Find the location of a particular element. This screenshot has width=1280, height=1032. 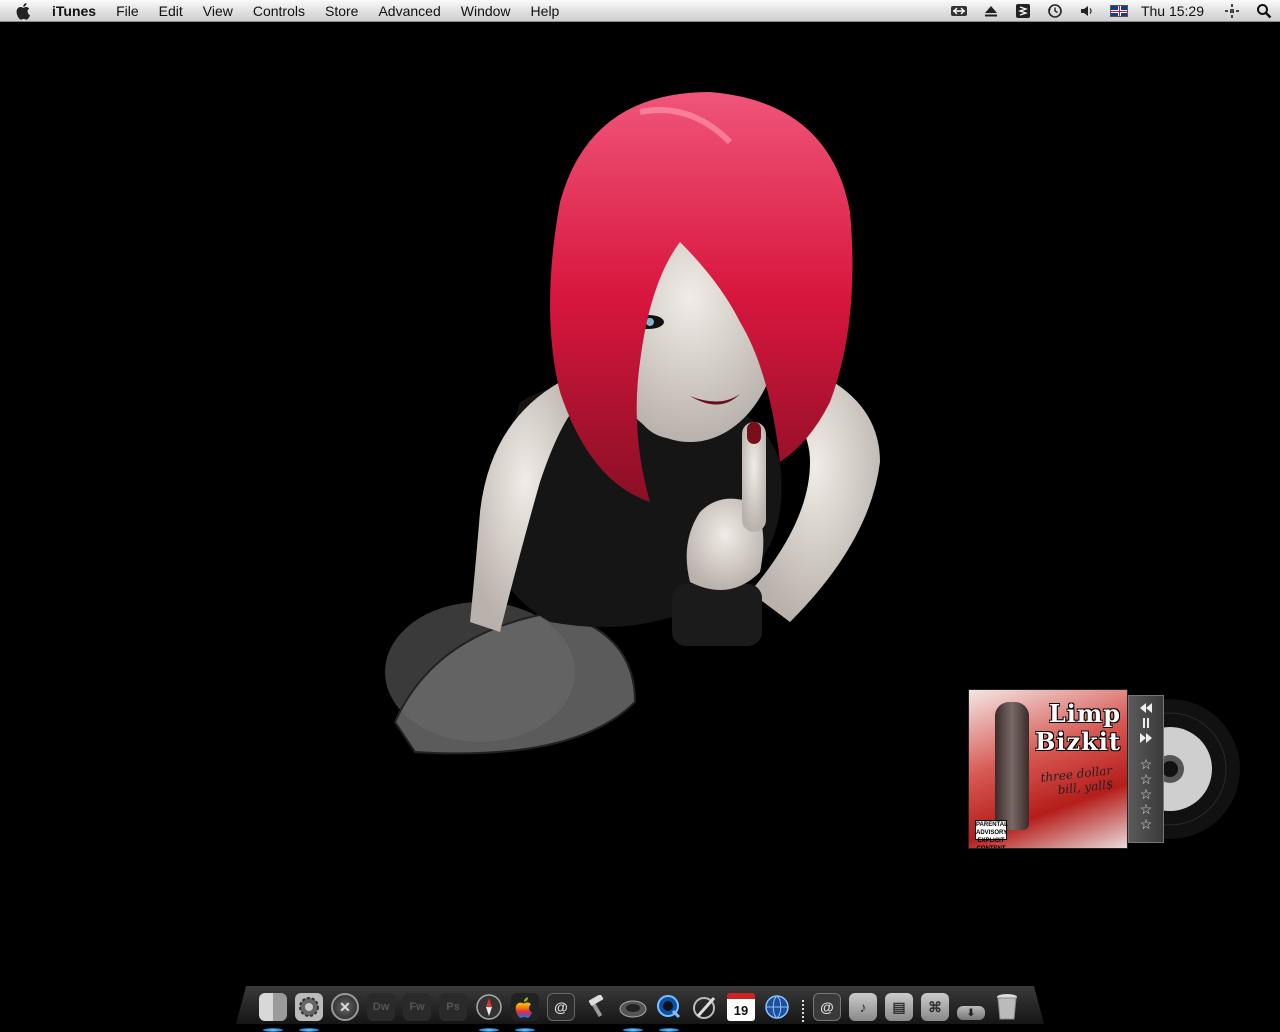

dock-speaker is located at coordinates (633, 1011).